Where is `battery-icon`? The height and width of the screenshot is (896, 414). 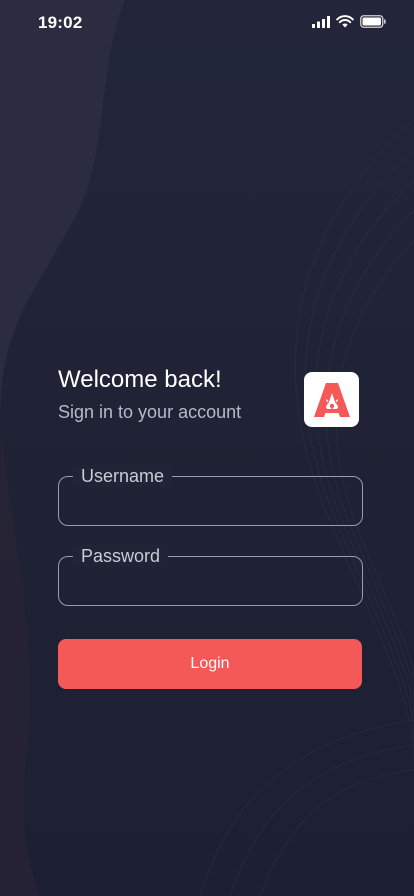
battery-icon is located at coordinates (373, 21).